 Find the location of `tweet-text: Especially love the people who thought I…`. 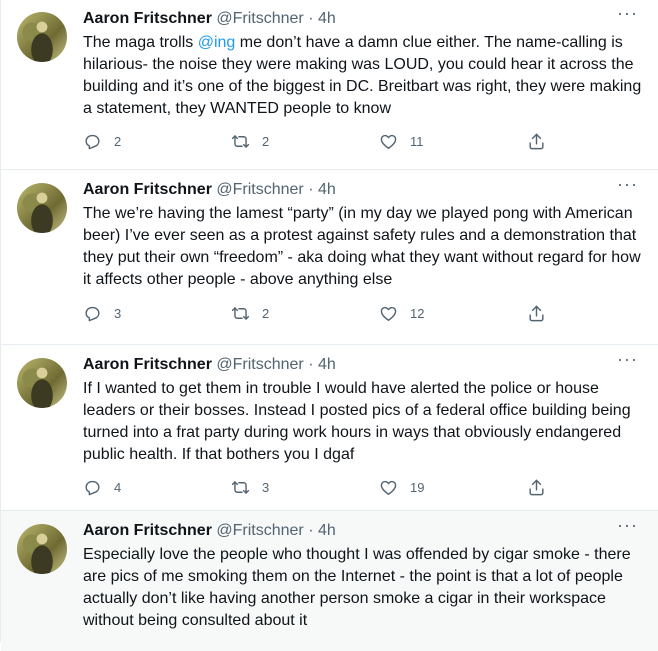

tweet-text: Especially love the people who thought I… is located at coordinates (357, 587).